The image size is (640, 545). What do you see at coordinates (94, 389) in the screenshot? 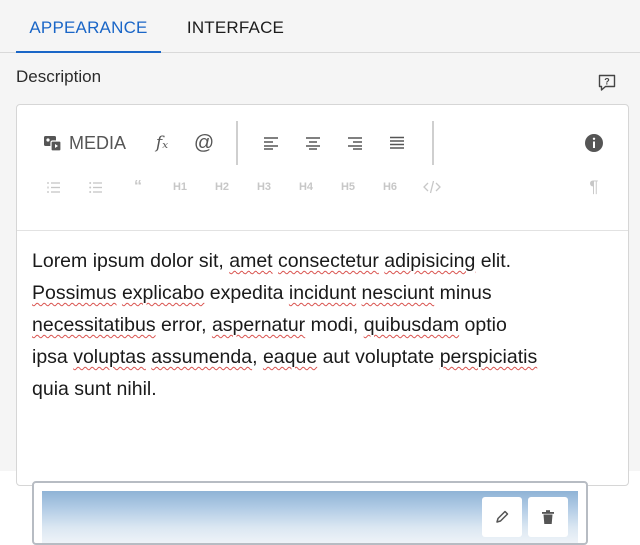
I see `content-line: quia sunt nihil.` at bounding box center [94, 389].